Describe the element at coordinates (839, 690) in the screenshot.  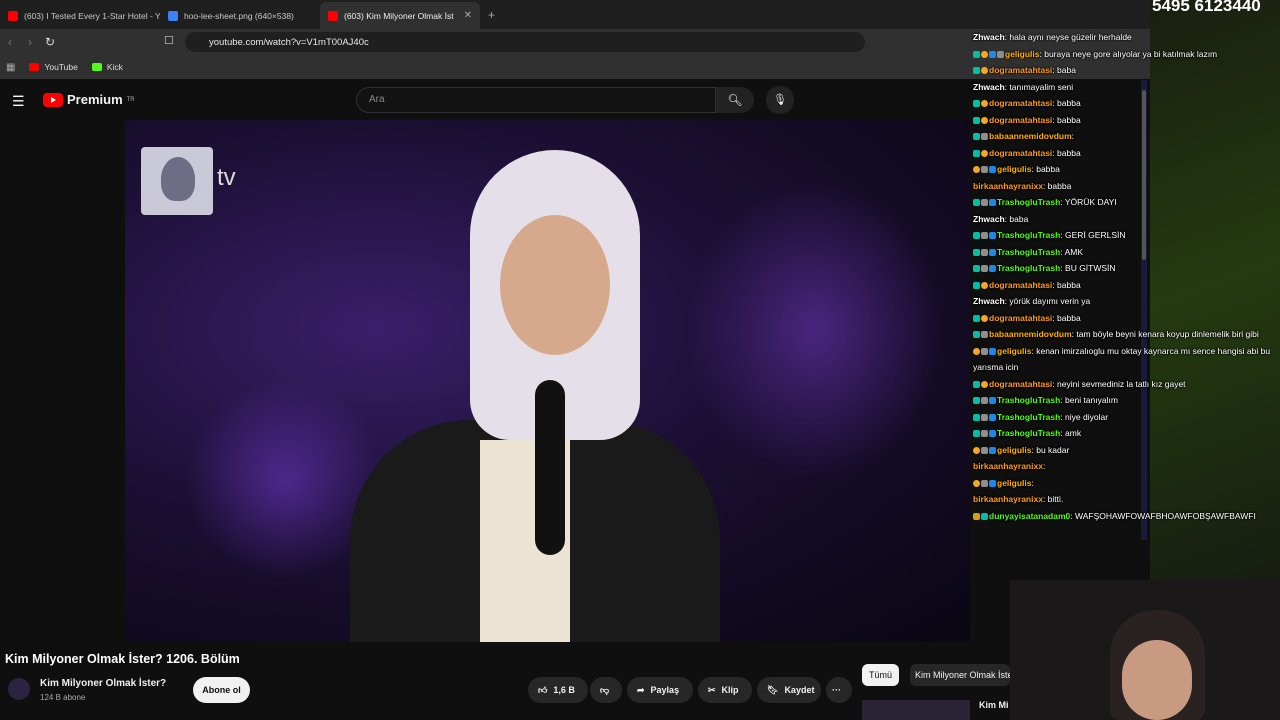
I see `more-actions-button: ···` at that location.